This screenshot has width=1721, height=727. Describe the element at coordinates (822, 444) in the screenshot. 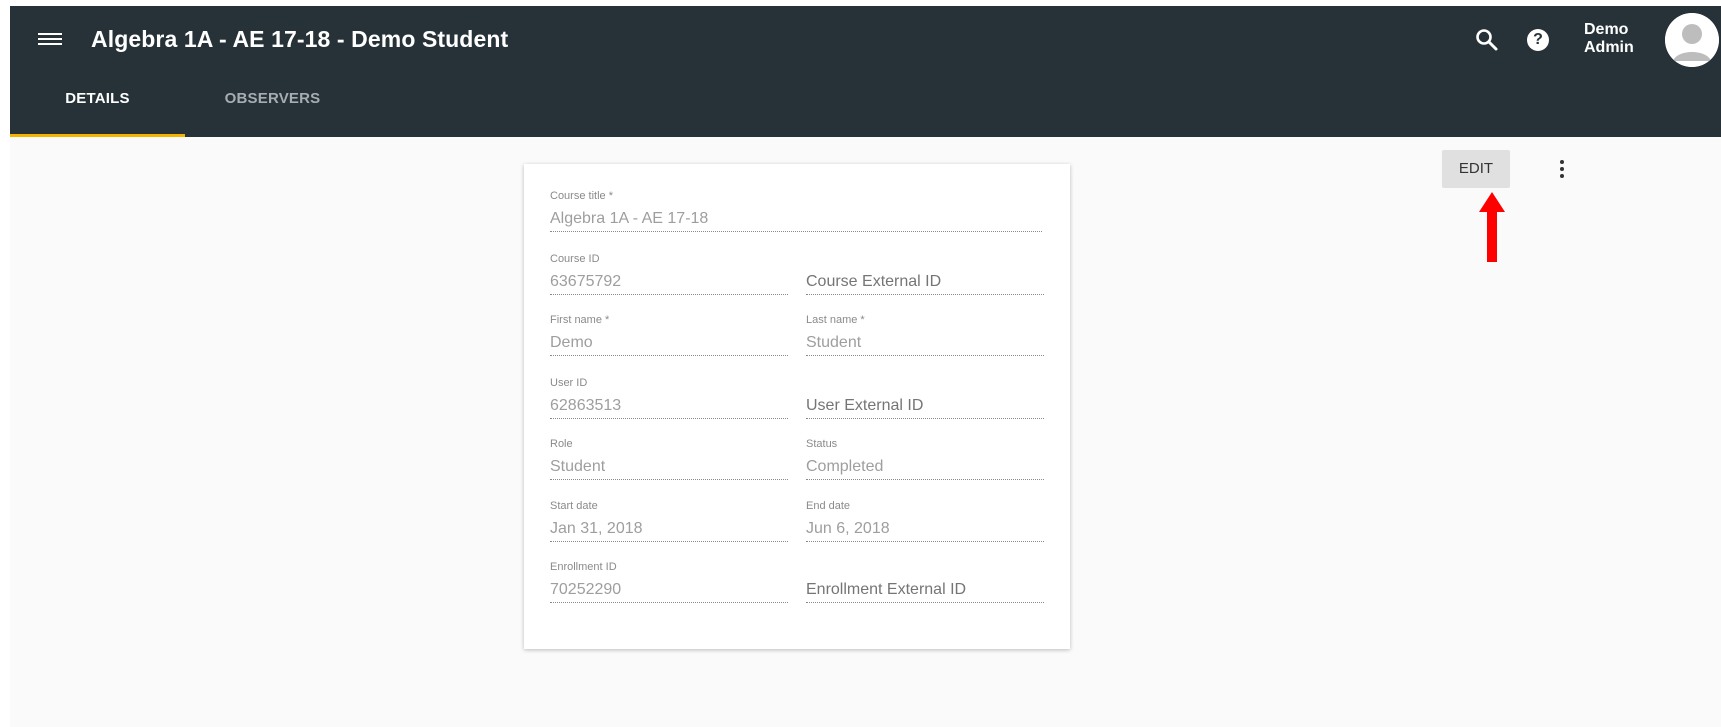

I see `status-label: Status` at that location.